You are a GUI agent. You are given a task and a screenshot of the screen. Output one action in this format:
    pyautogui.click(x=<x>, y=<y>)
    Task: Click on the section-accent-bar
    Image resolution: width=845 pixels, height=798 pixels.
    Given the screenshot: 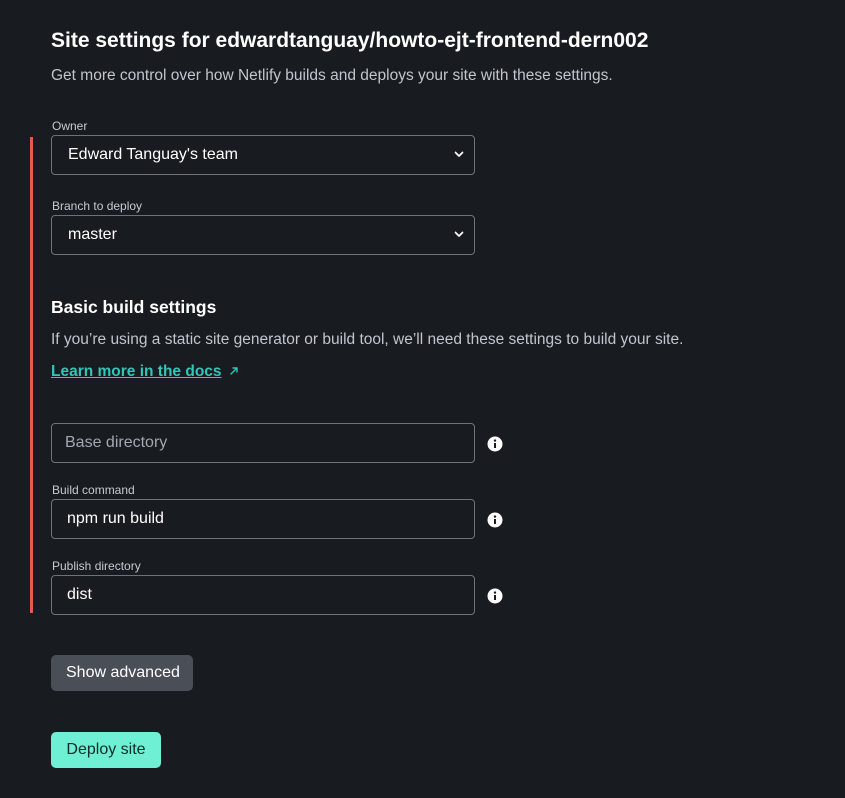 What is the action you would take?
    pyautogui.click(x=31, y=375)
    